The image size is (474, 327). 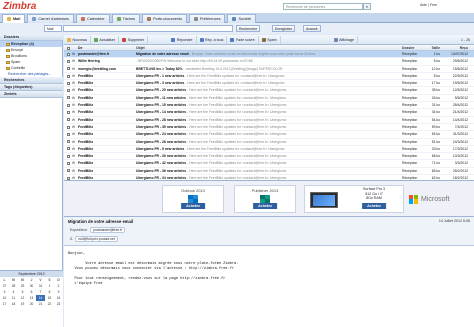 What do you see at coordinates (108, 230) in the screenshot?
I see `from-address: postmaster@free.fr` at bounding box center [108, 230].